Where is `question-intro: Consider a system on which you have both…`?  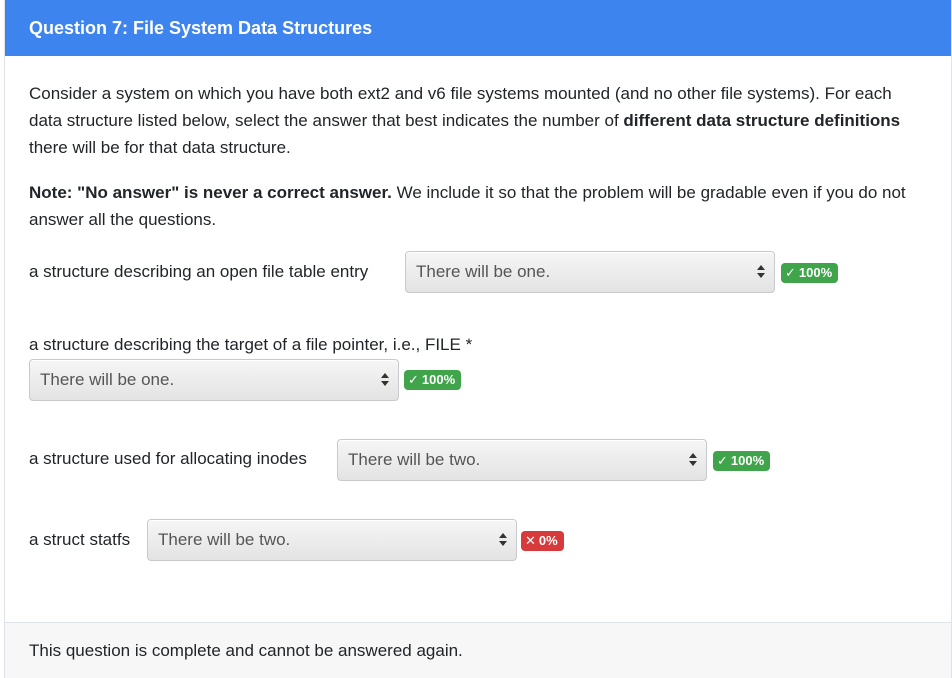 question-intro: Consider a system on which you have both… is located at coordinates (479, 120).